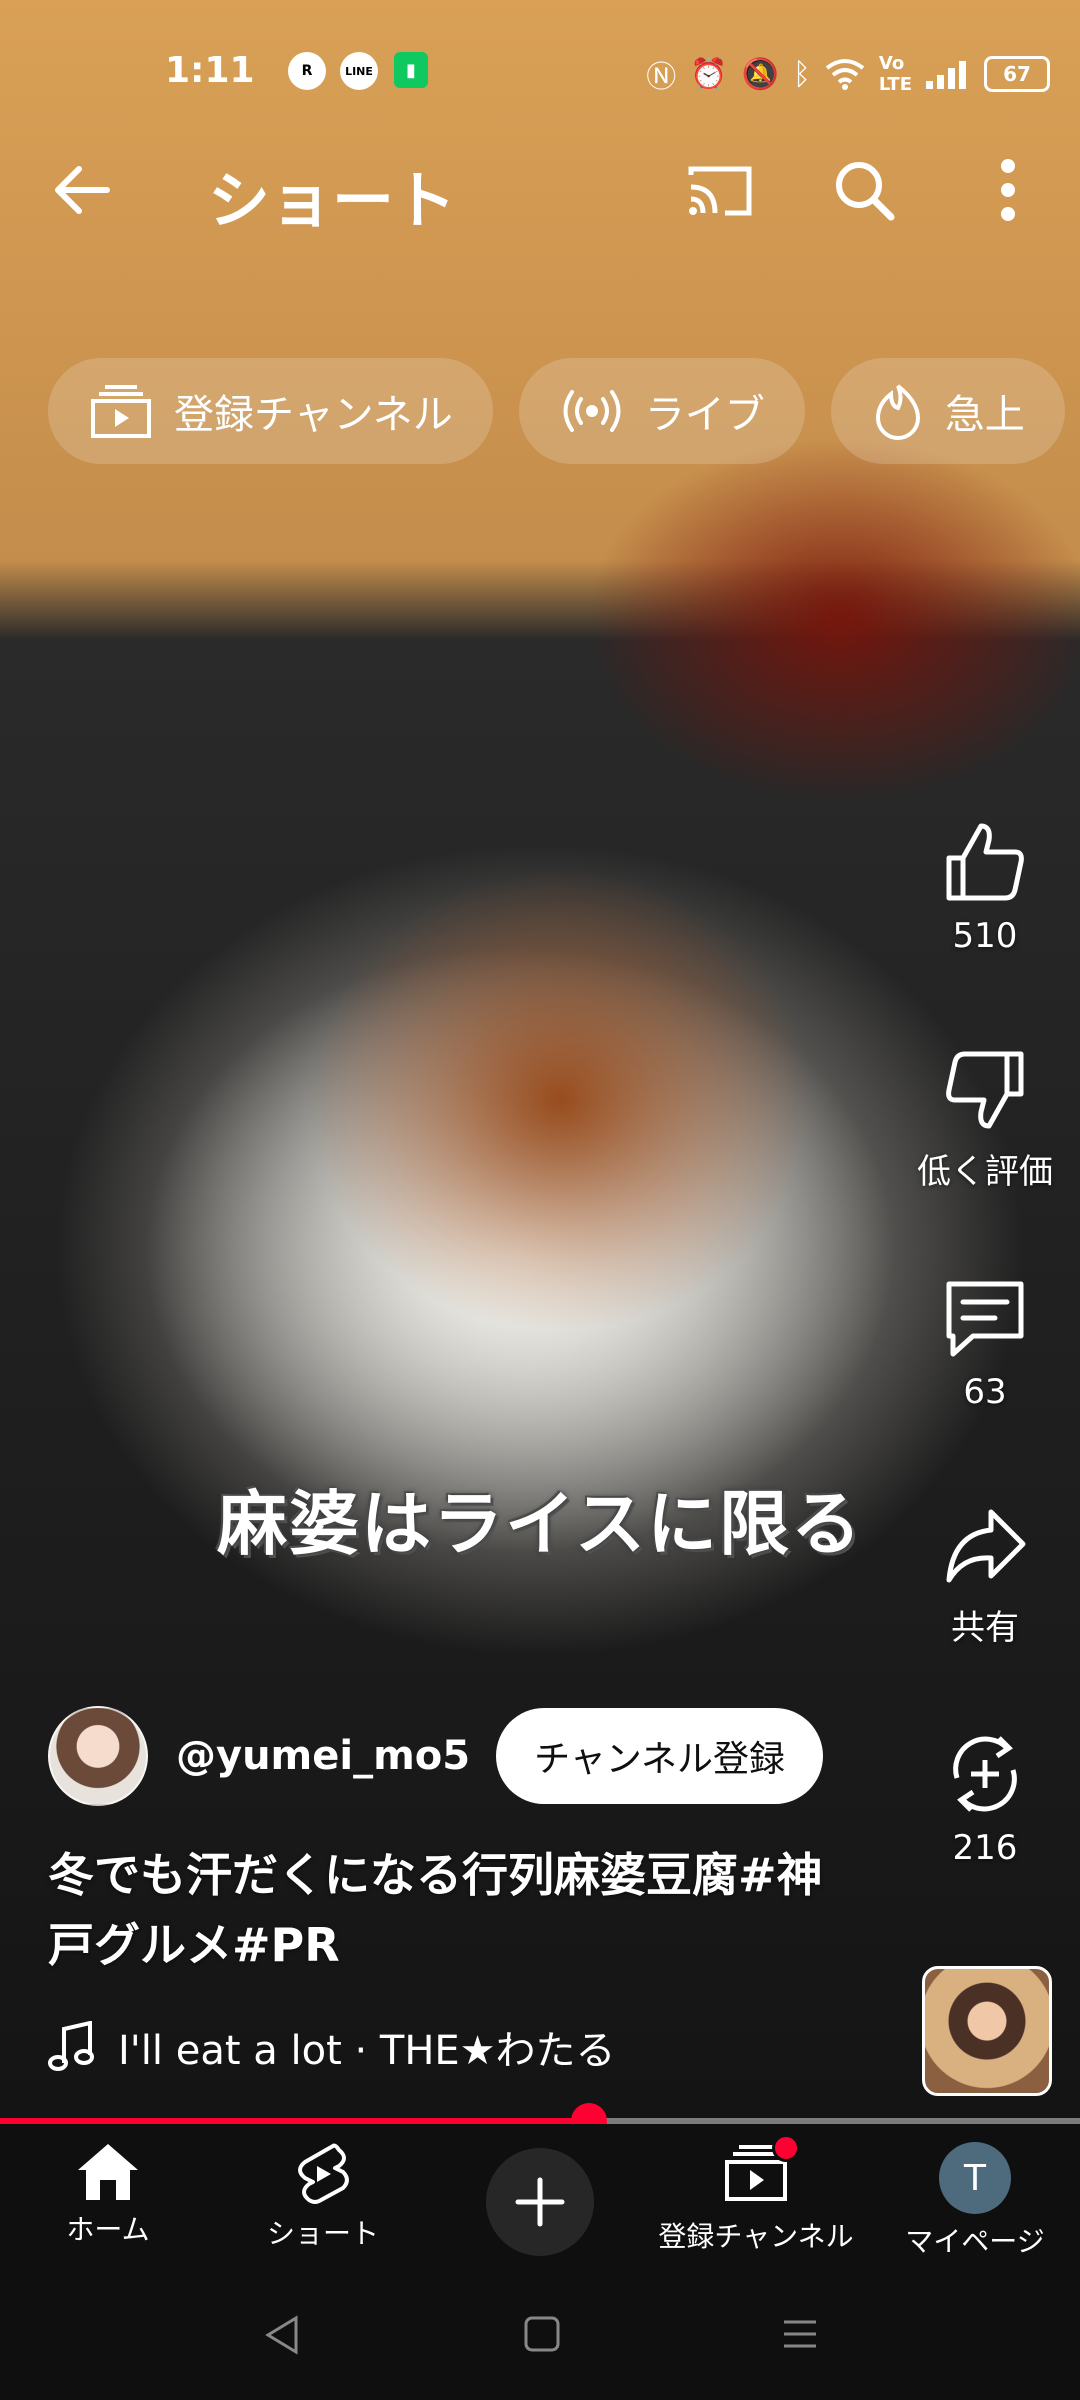  What do you see at coordinates (411, 70) in the screenshot?
I see `battery-saver-icon: ▮` at bounding box center [411, 70].